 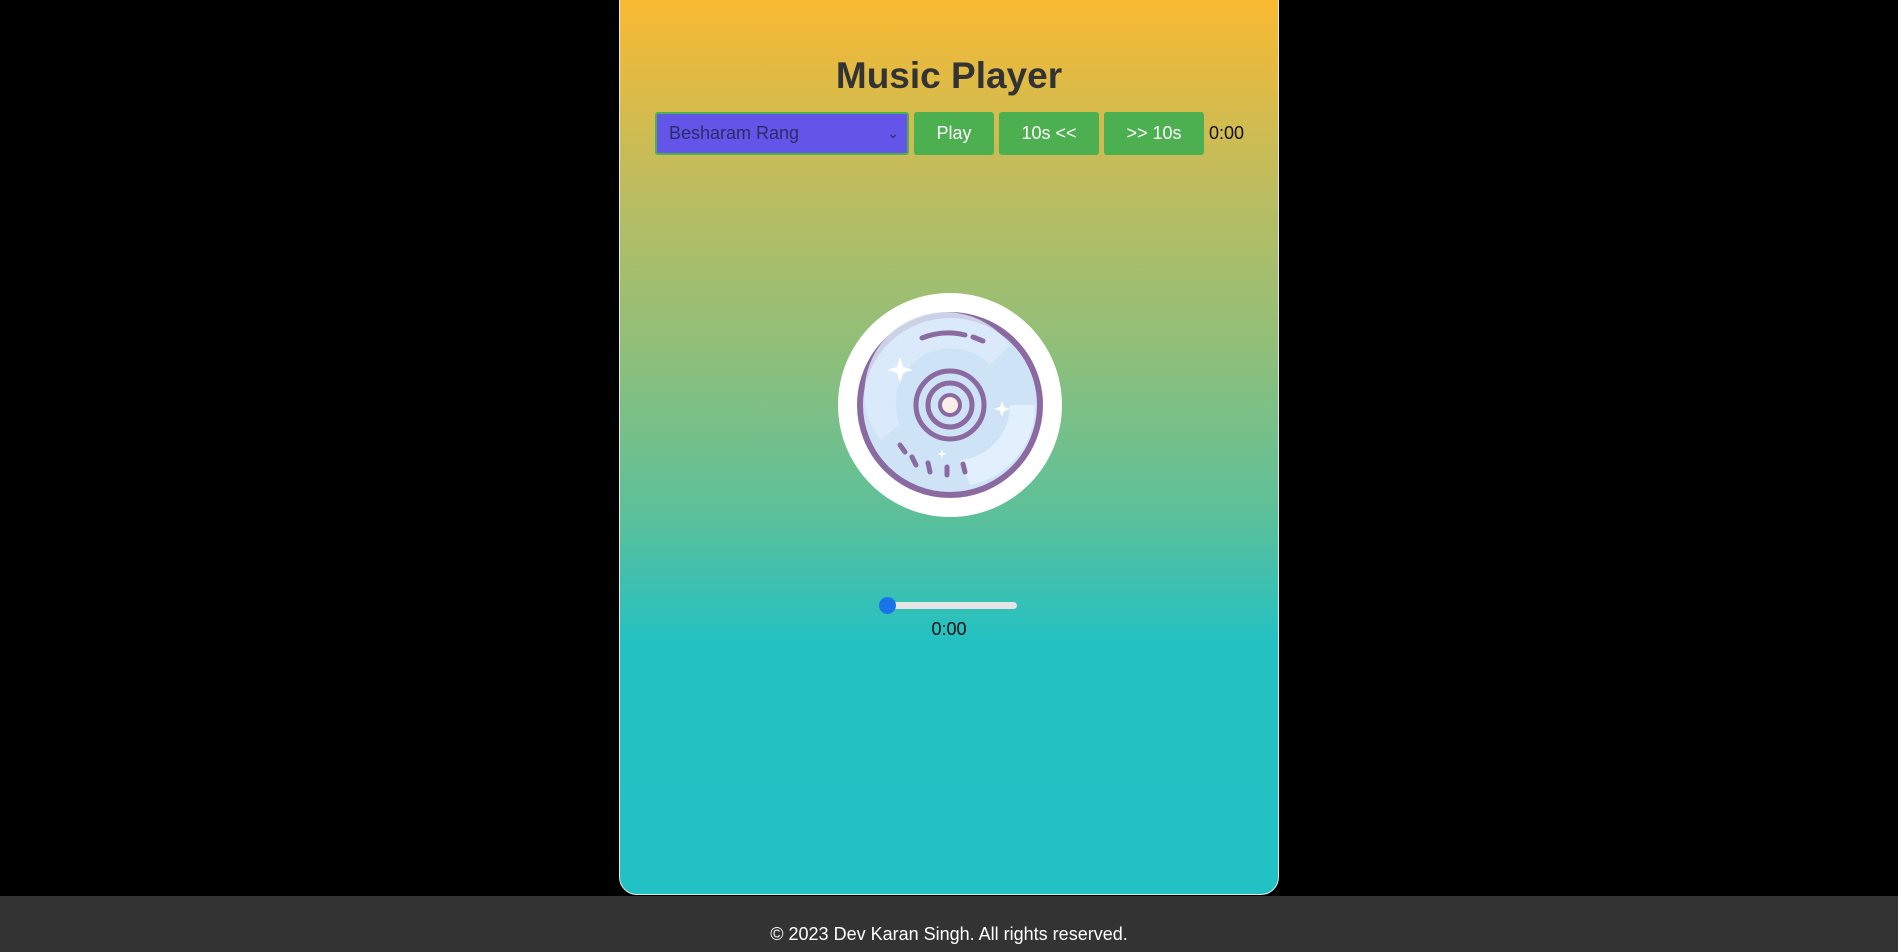 I want to click on forward-10s-button: >> 10s, so click(x=1154, y=133).